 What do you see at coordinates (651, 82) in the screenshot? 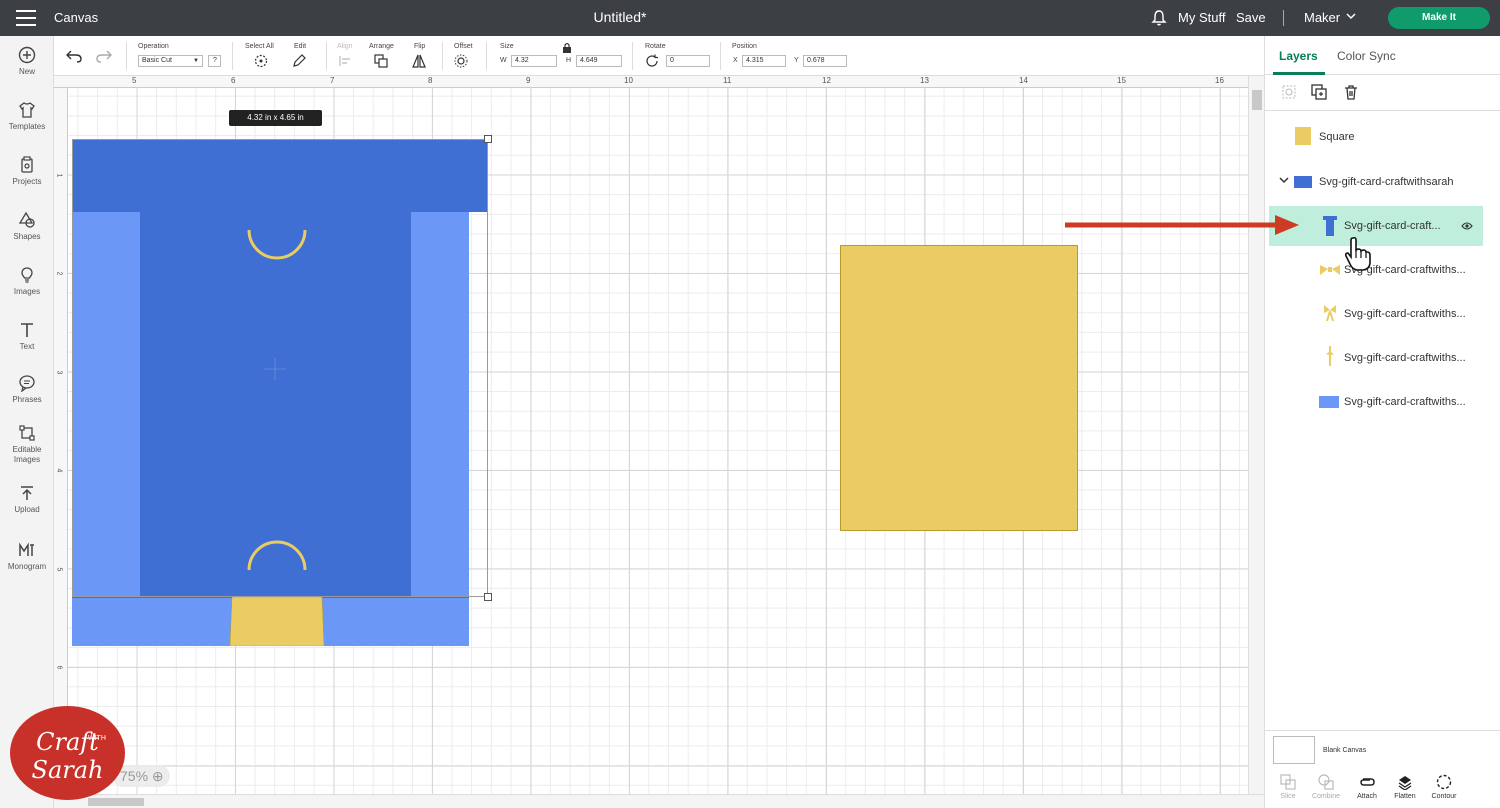
I see `top-ruler: 5 6 7 8 9 10 11 12 13 14 15 16` at bounding box center [651, 82].